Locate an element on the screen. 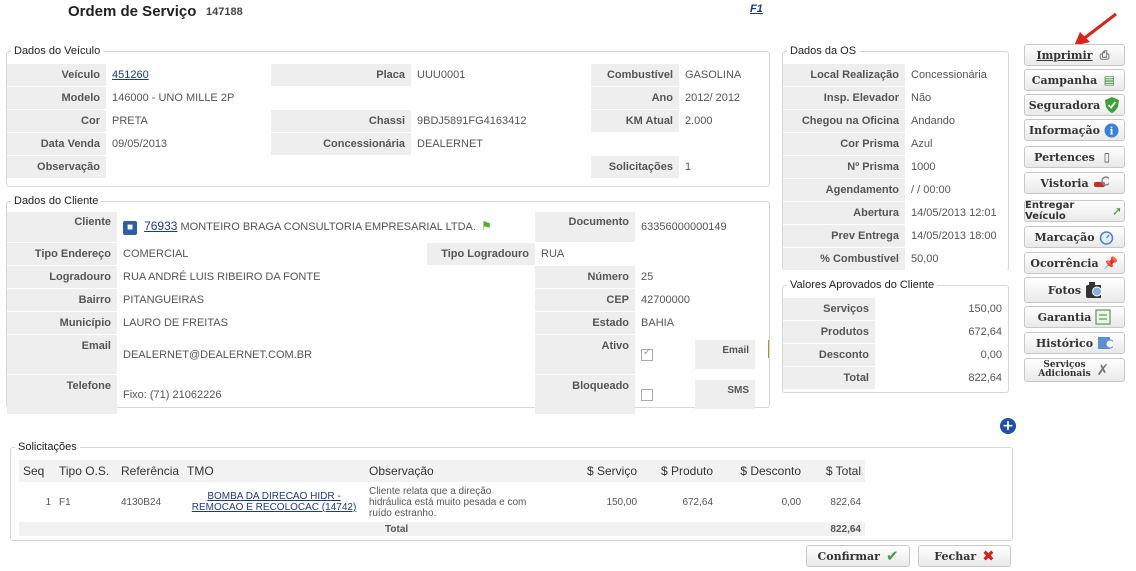  bloqueado-checkbox is located at coordinates (647, 394).